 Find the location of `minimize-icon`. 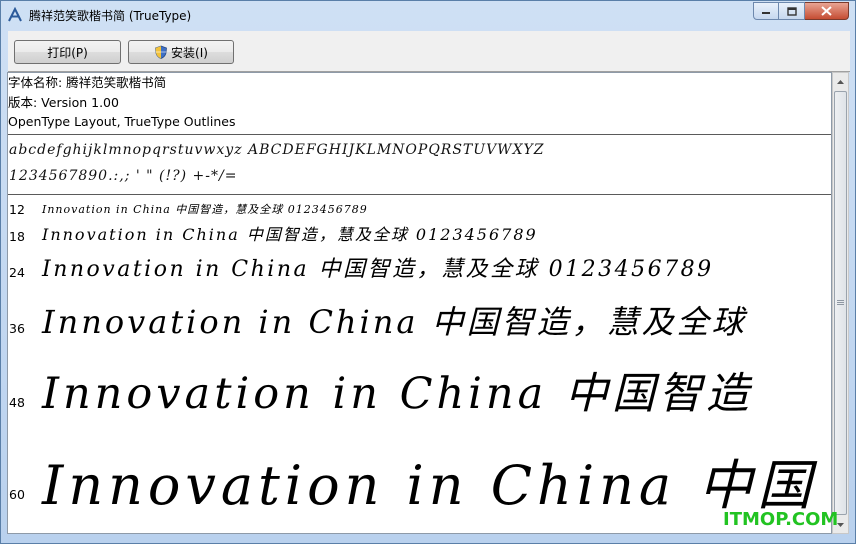

minimize-icon is located at coordinates (766, 13).